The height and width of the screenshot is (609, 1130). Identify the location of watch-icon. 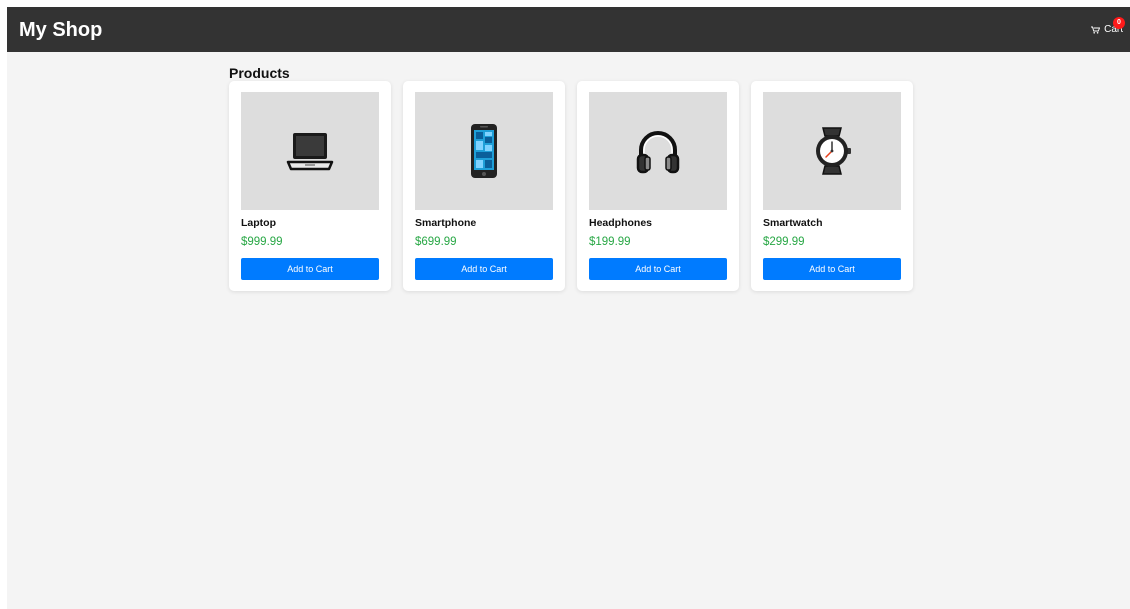
(833, 151).